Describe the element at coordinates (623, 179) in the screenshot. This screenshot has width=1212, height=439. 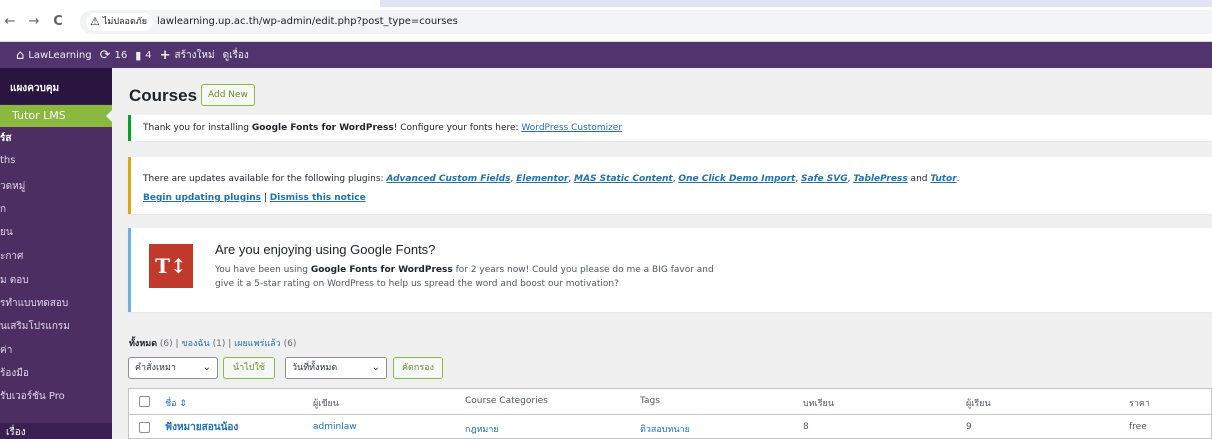
I see `plugin-link: MAS Static Content` at that location.